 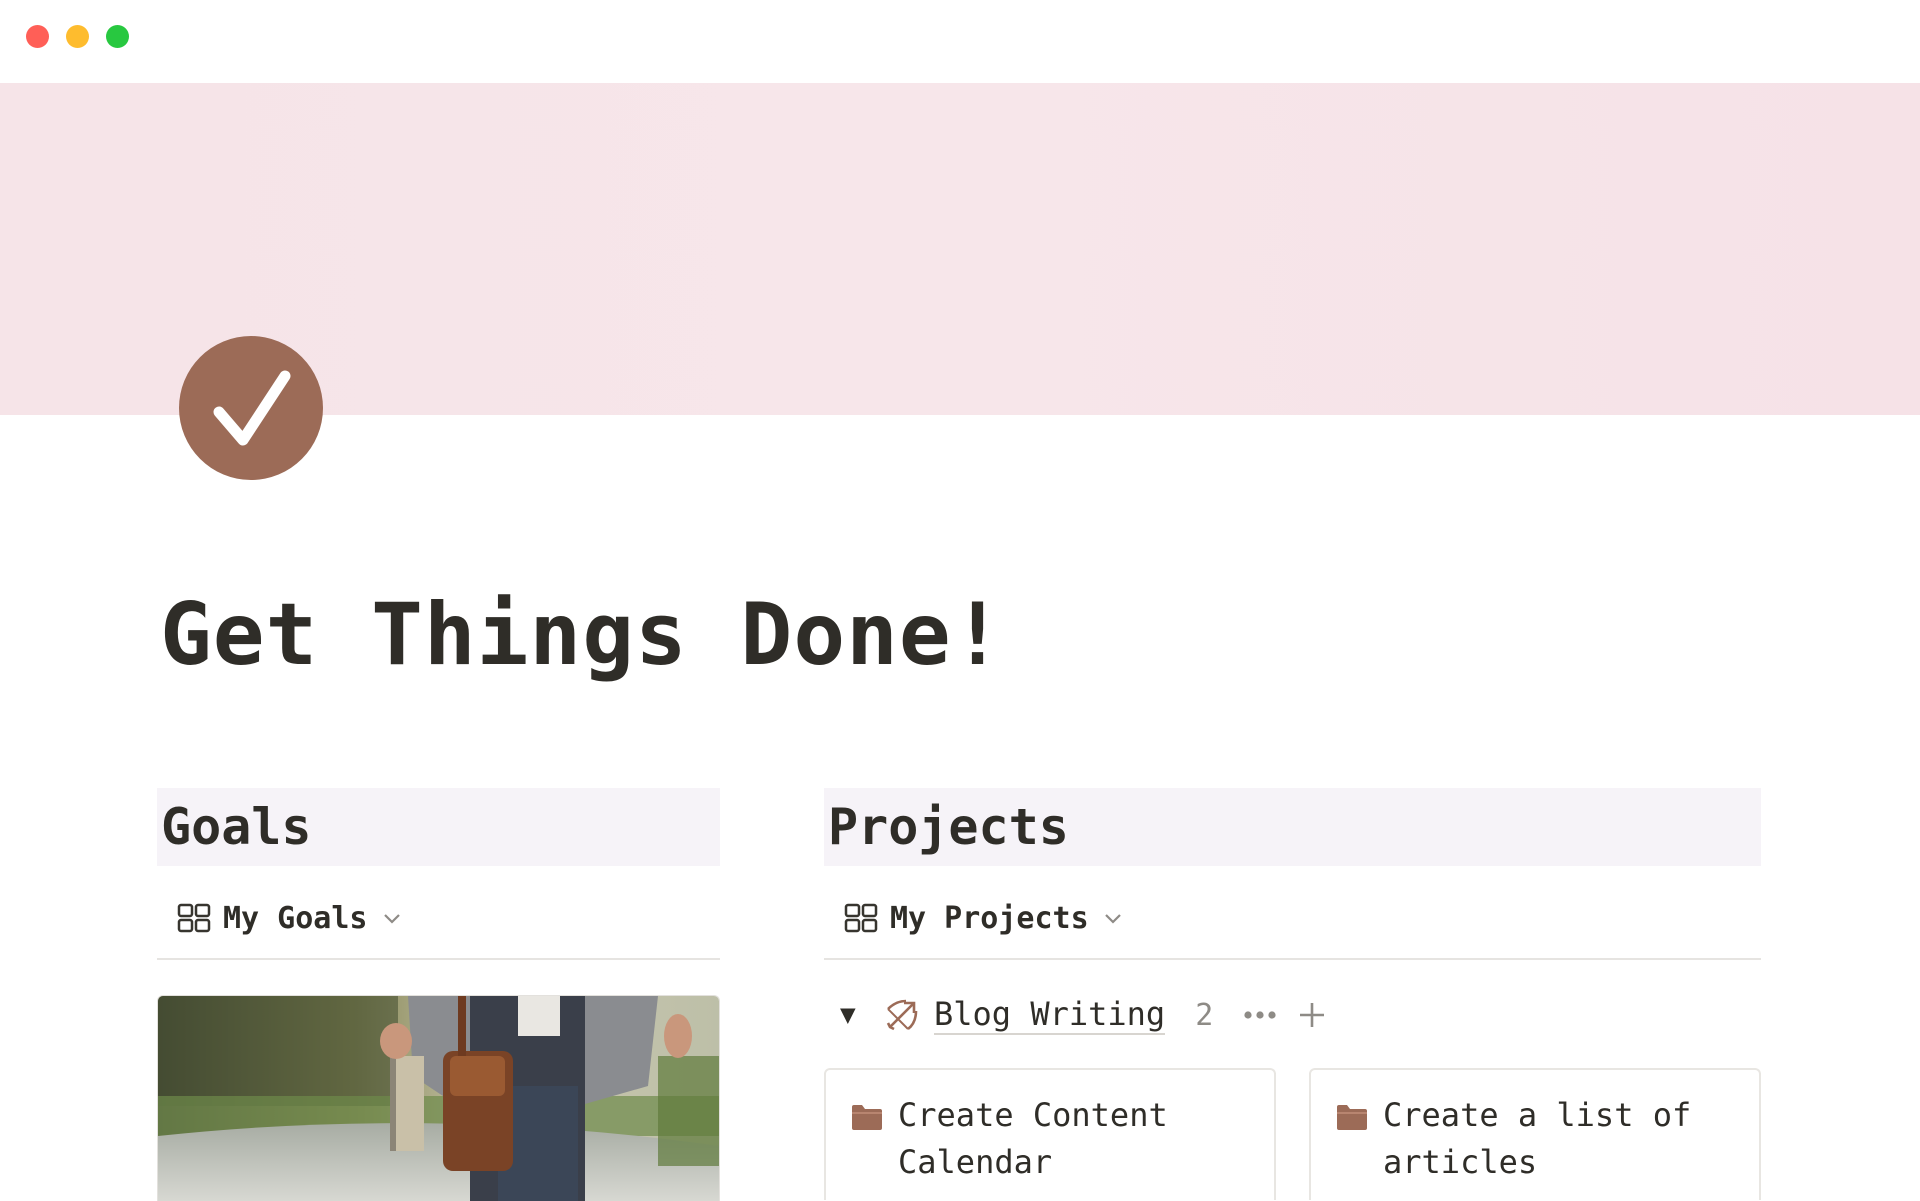 I want to click on project-card: Create Content Calendar, so click(x=1050, y=1134).